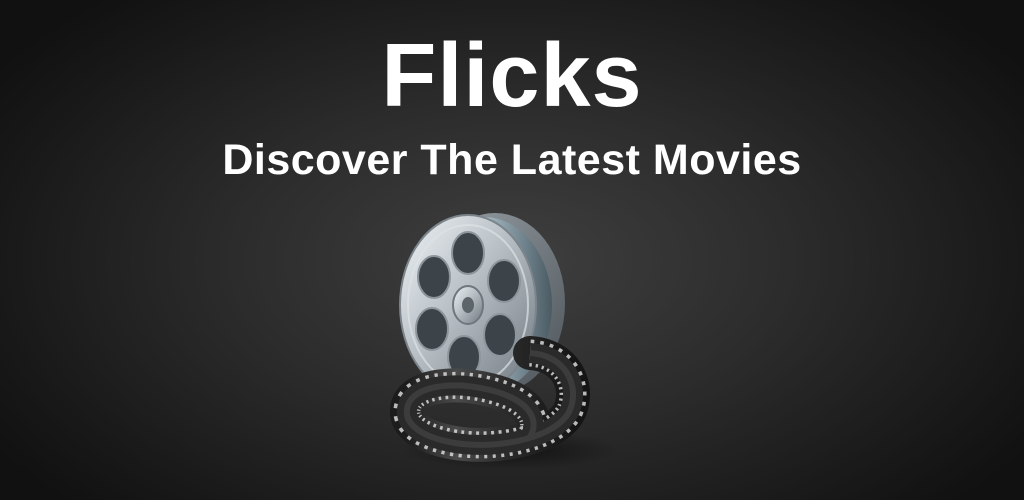 The width and height of the screenshot is (1024, 500). Describe the element at coordinates (512, 76) in the screenshot. I see `app-title: Flicks` at that location.